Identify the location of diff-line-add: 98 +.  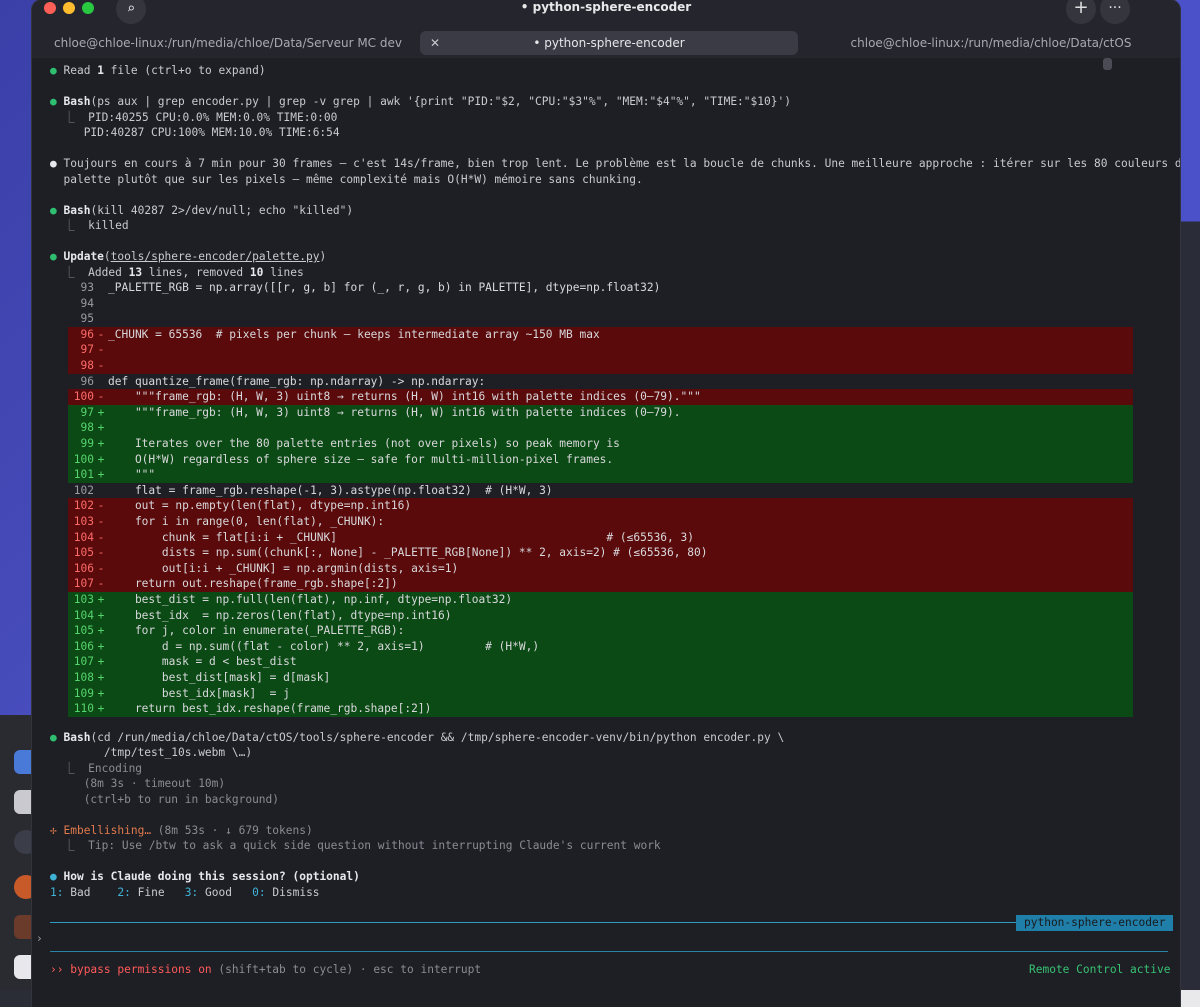
(600, 428).